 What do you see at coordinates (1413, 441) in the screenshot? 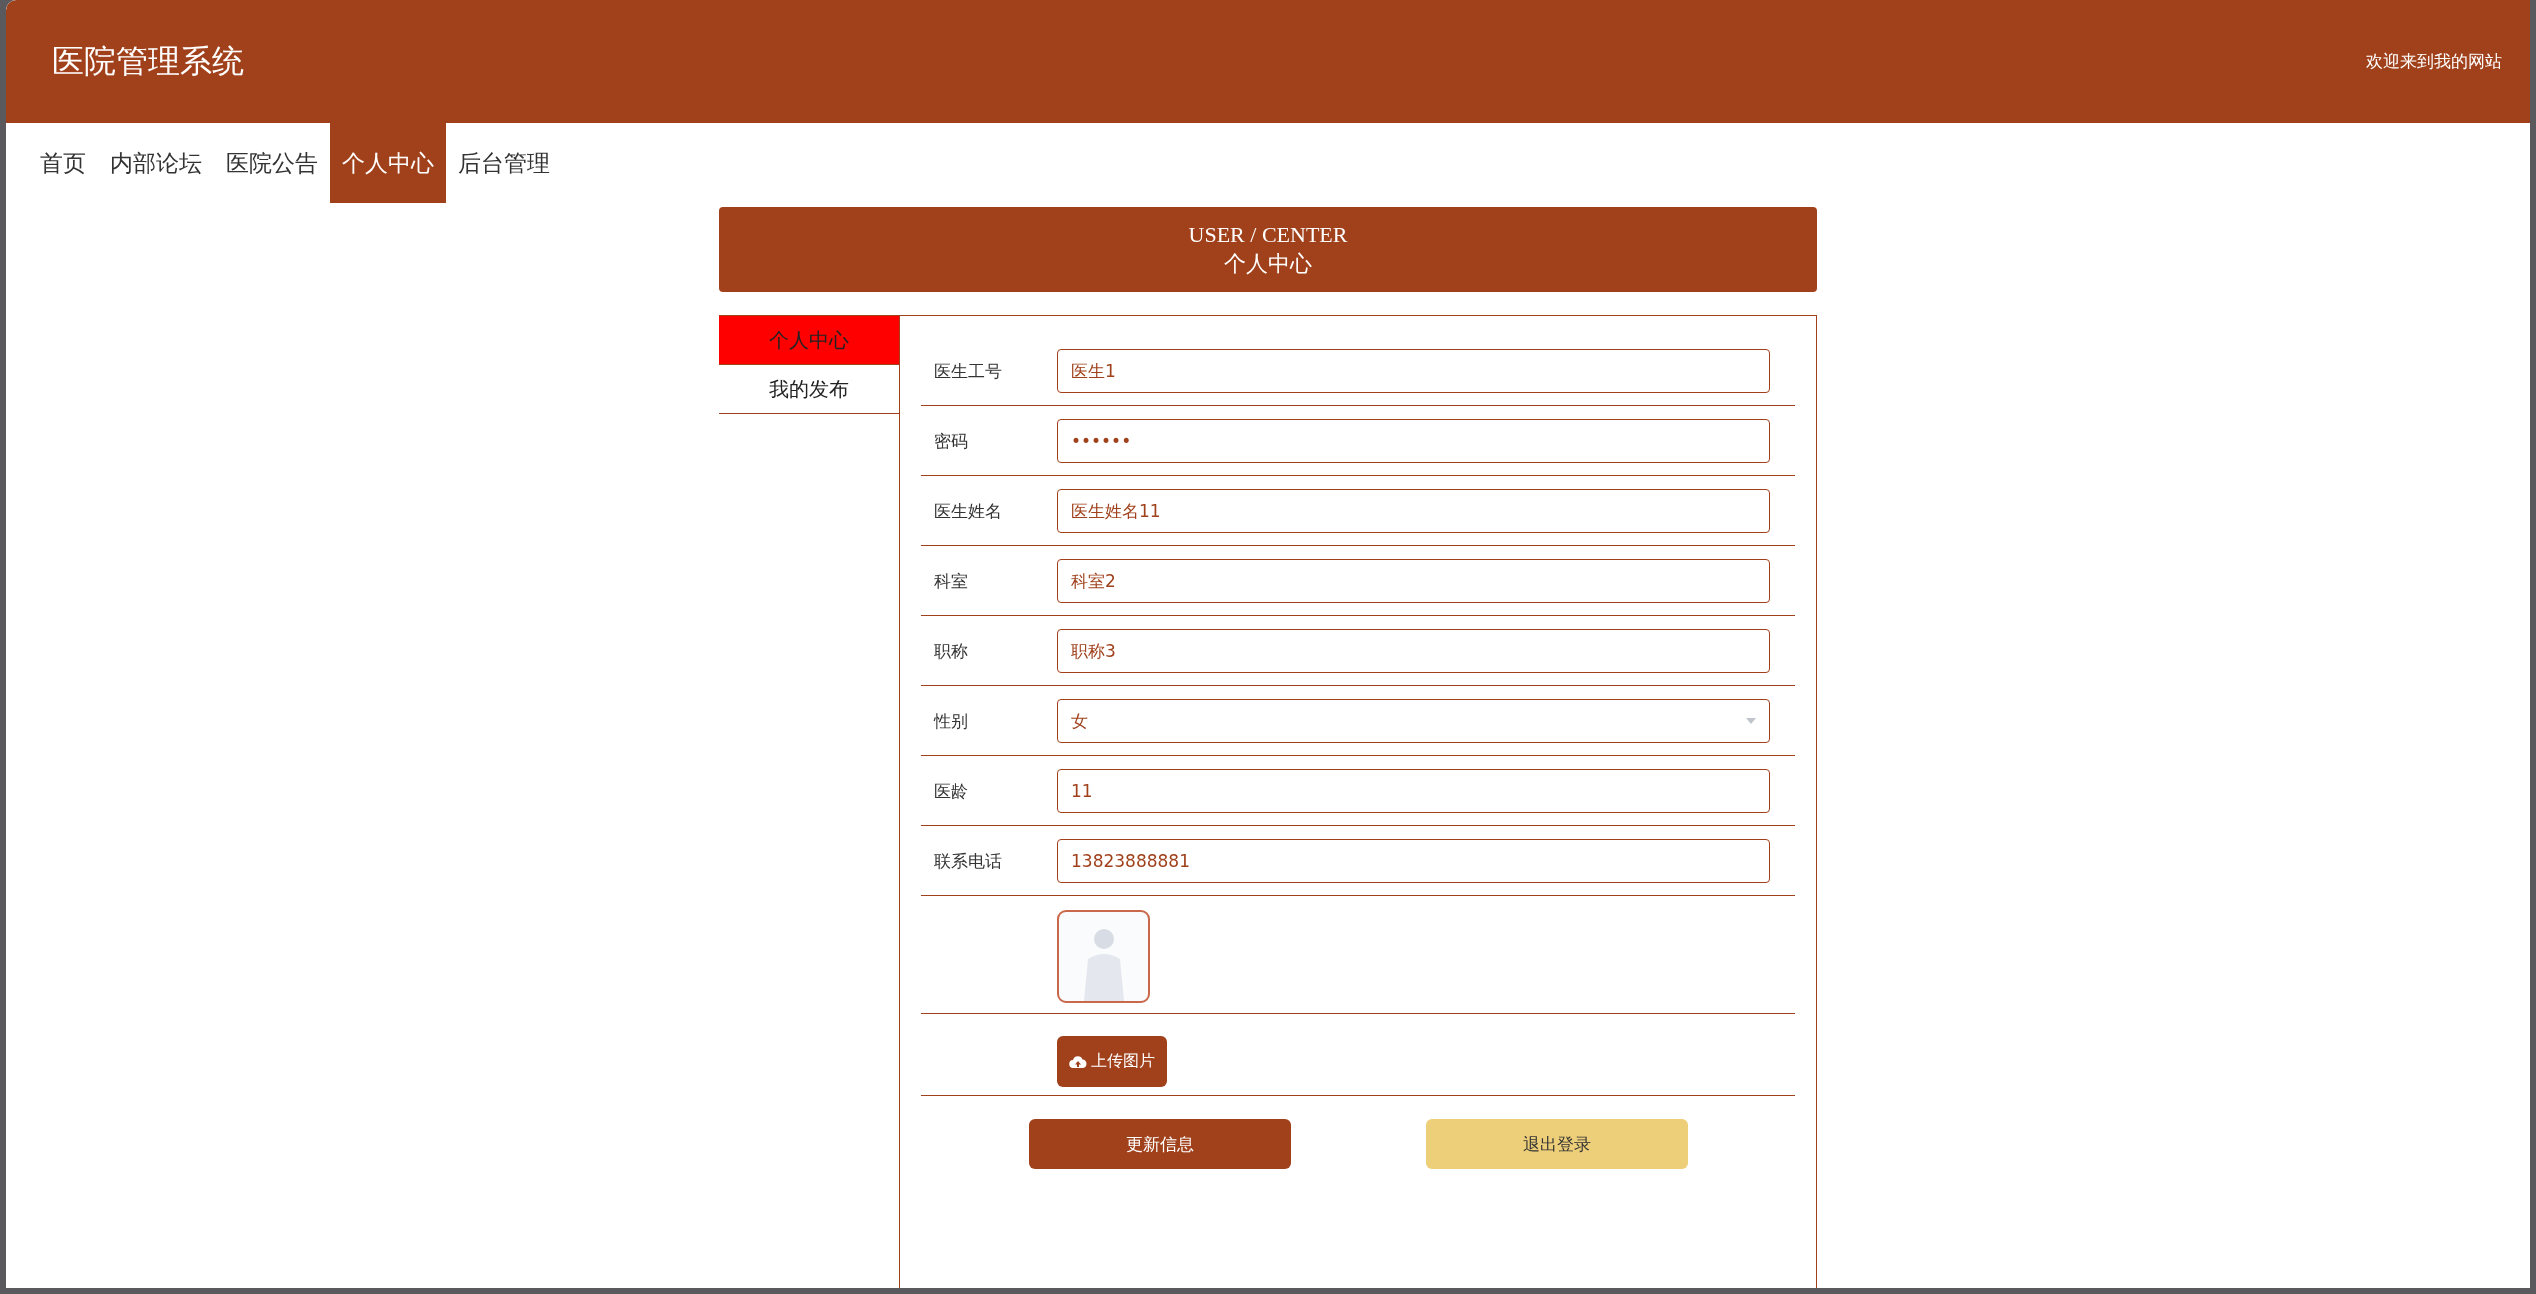
I see `password-field: ••••••` at bounding box center [1413, 441].